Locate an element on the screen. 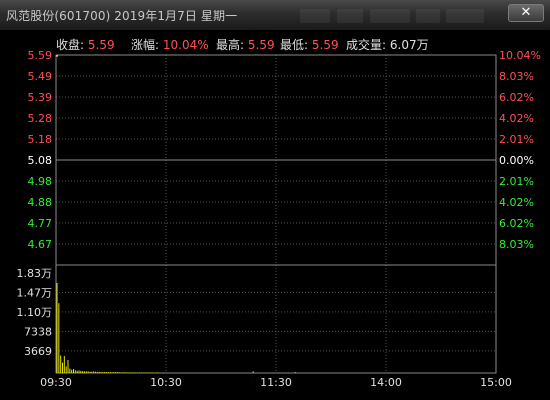 This screenshot has height=400, width=550. price-tick-label: 5.18 is located at coordinates (40, 139).